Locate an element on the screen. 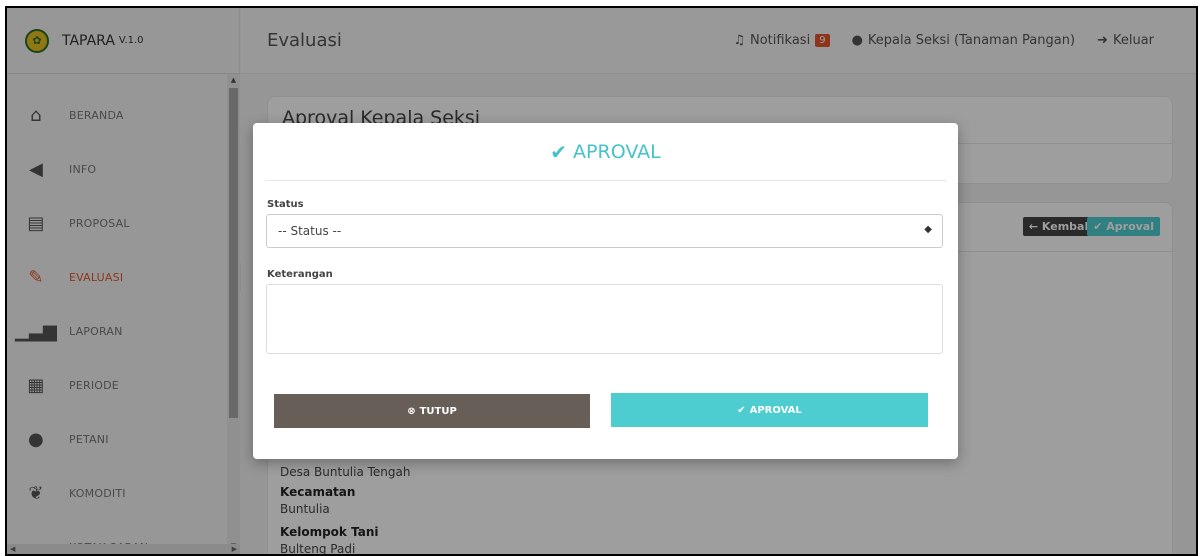 The height and width of the screenshot is (556, 1203). submit-aproval-button: ✔ APROVAL is located at coordinates (769, 410).